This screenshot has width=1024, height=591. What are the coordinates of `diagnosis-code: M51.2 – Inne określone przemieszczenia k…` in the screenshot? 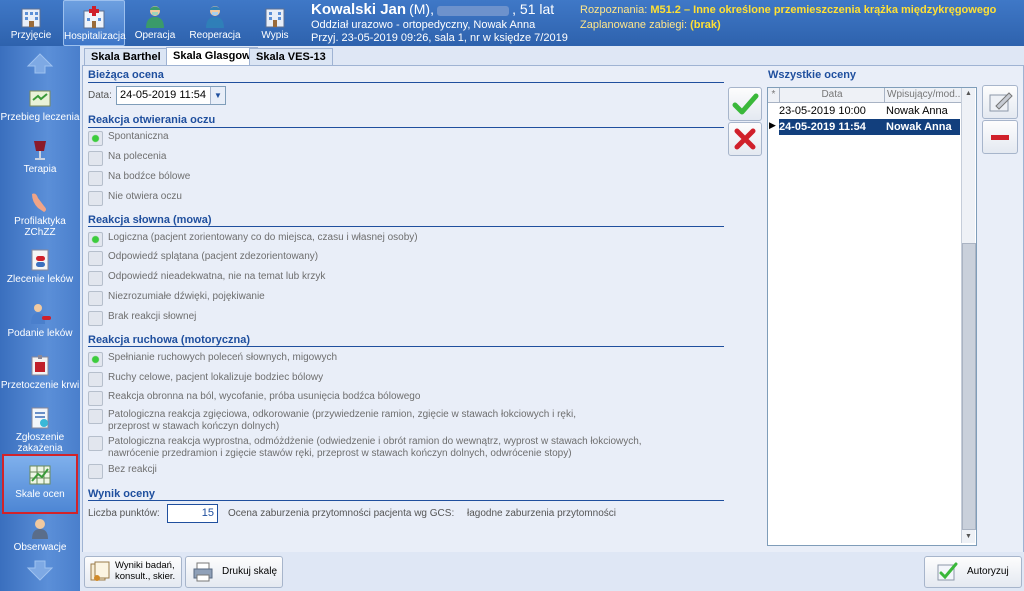 It's located at (823, 10).